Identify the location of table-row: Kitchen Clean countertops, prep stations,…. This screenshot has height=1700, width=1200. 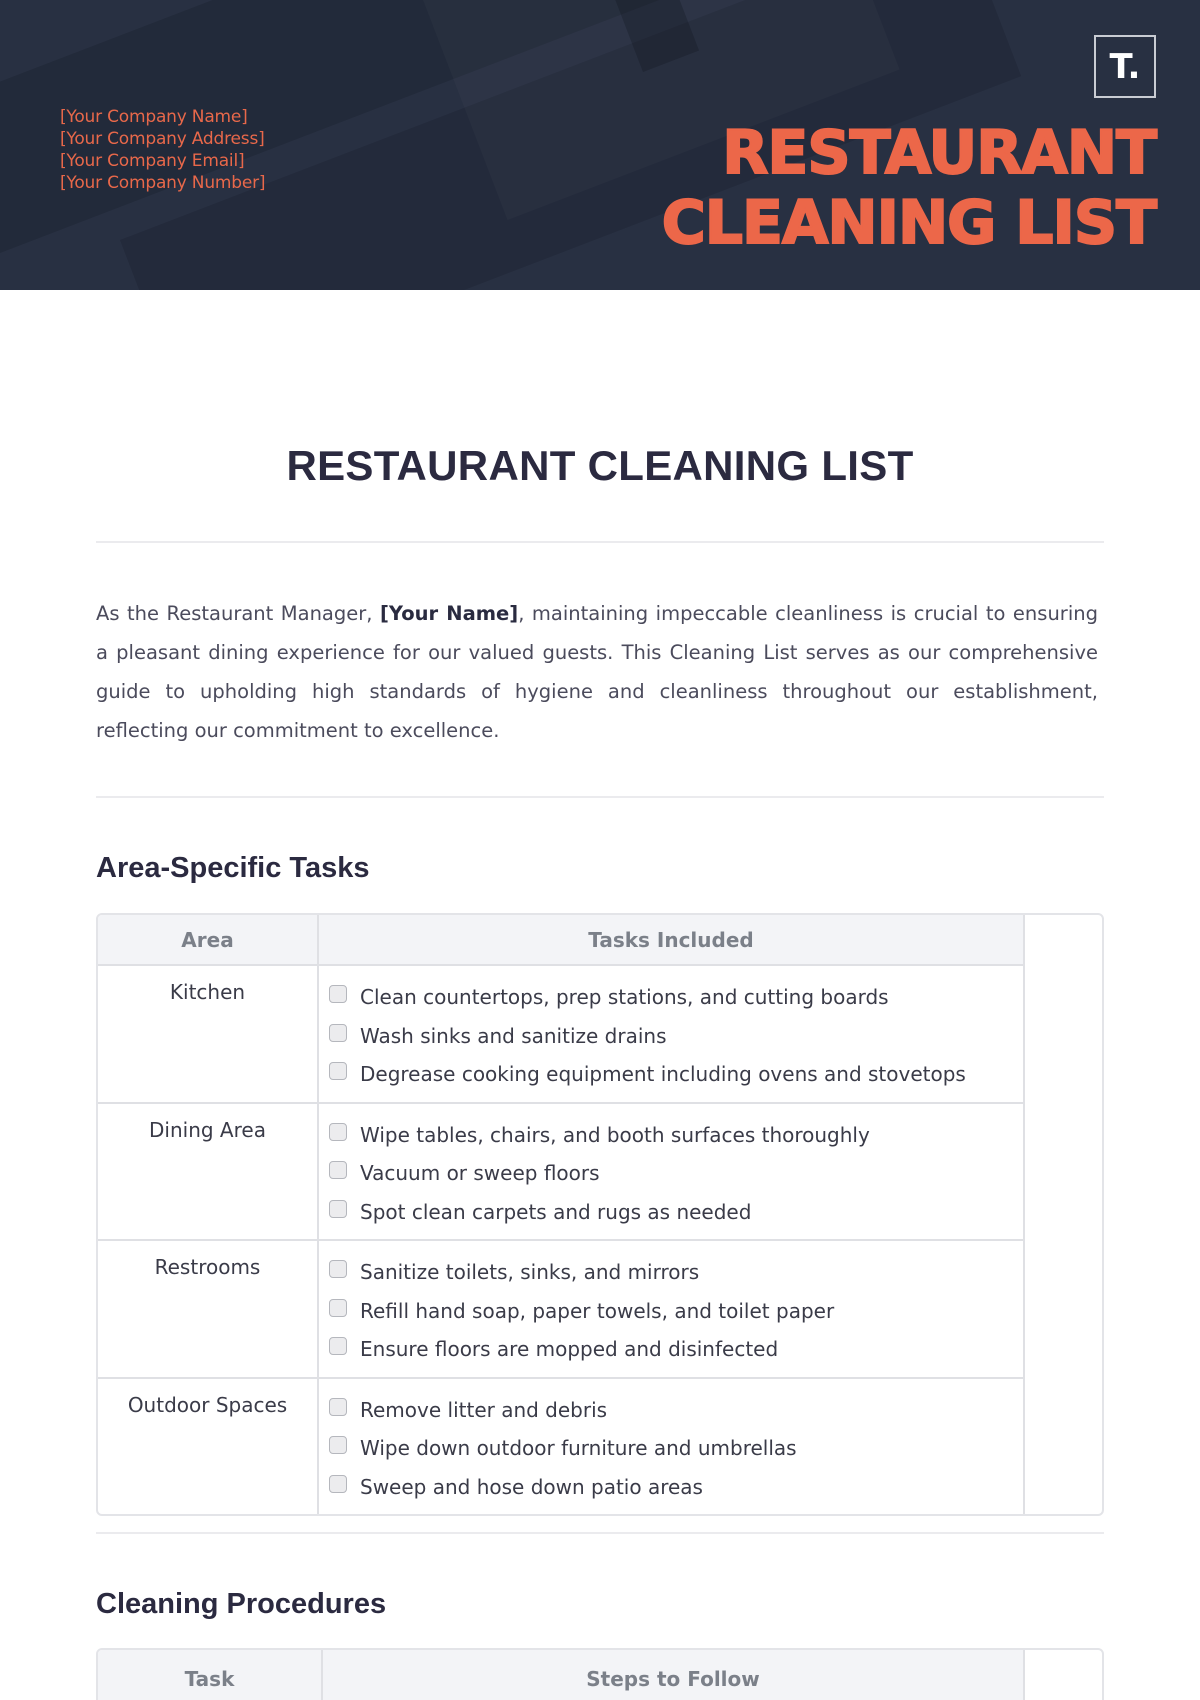
(561, 1034).